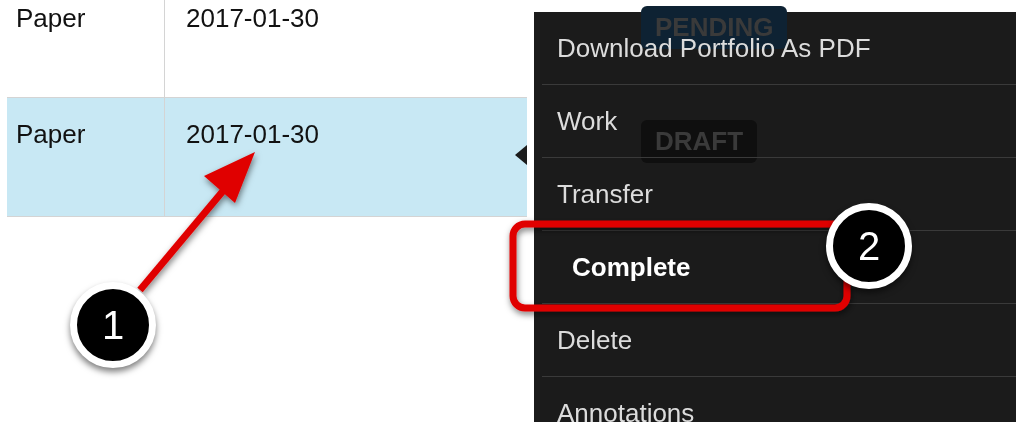  I want to click on menu-pointer, so click(521, 155).